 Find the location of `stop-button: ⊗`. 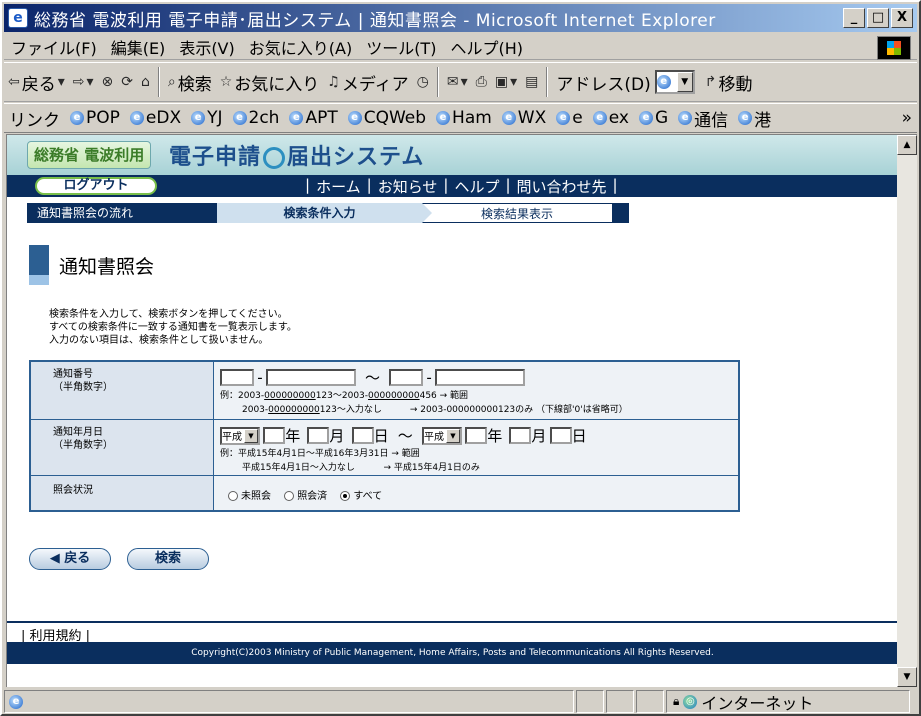

stop-button: ⊗ is located at coordinates (108, 82).